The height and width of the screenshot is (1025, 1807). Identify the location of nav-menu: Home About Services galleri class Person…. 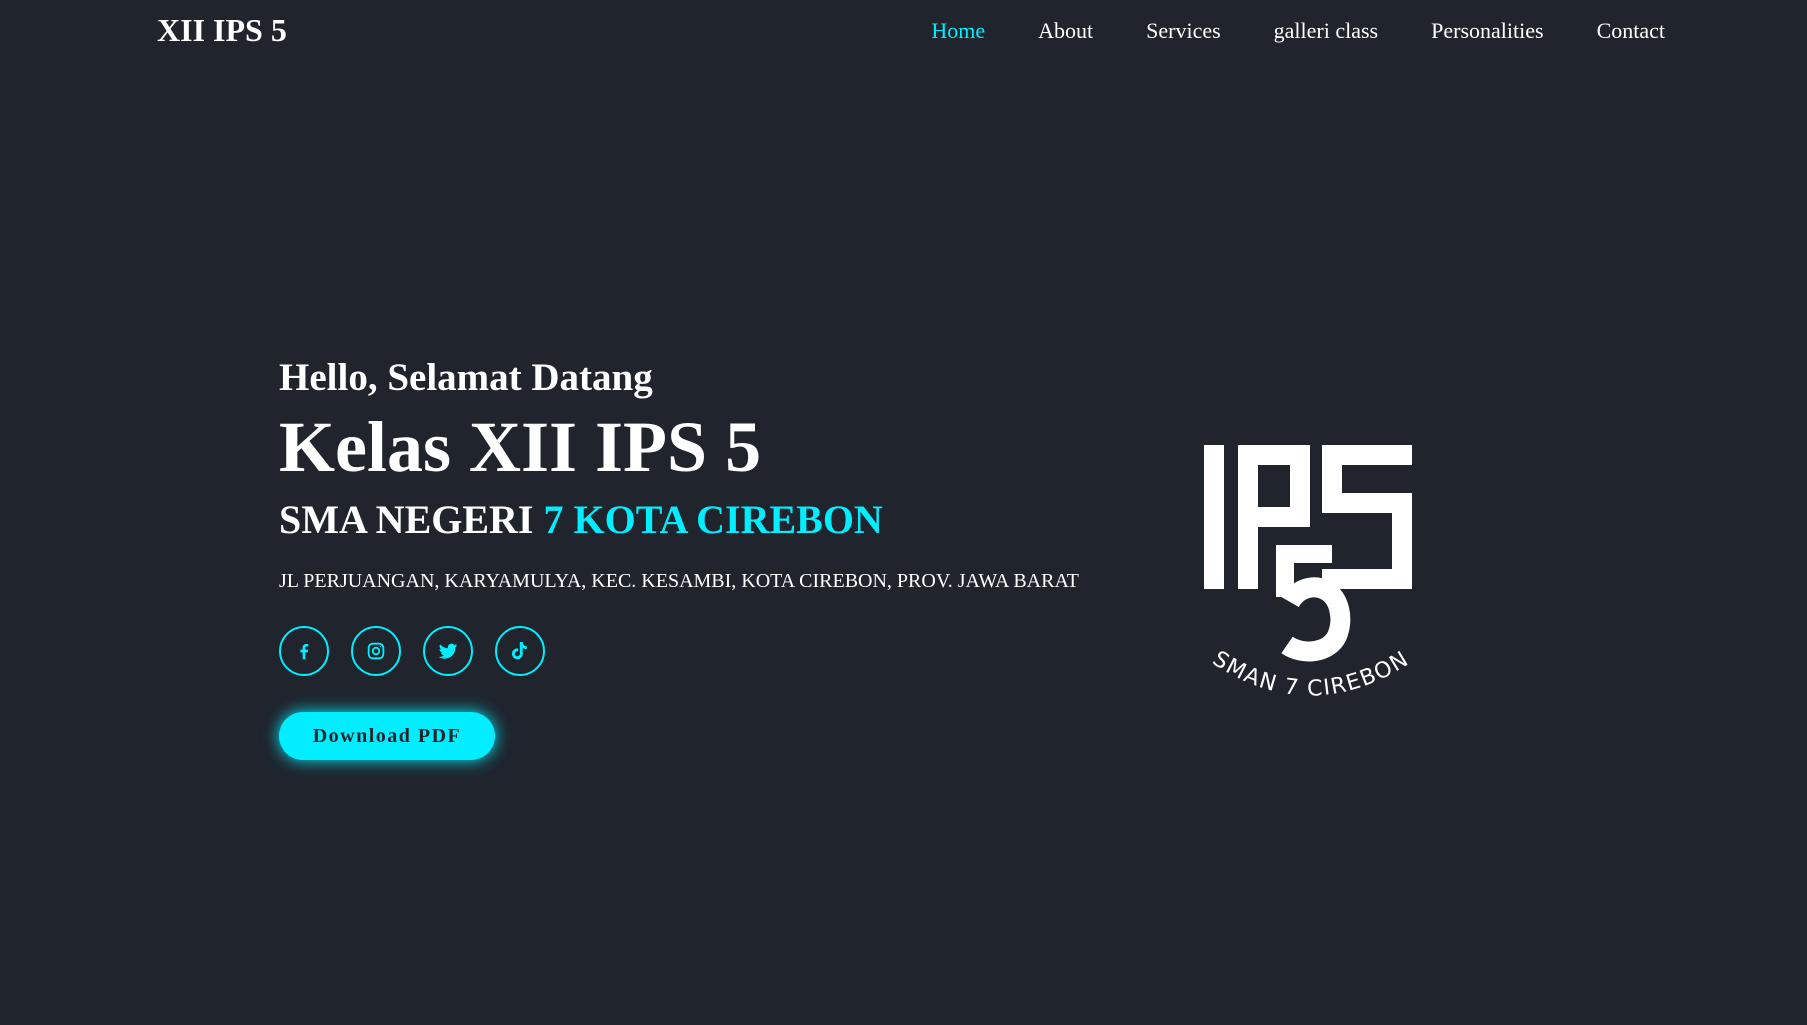
(1298, 31).